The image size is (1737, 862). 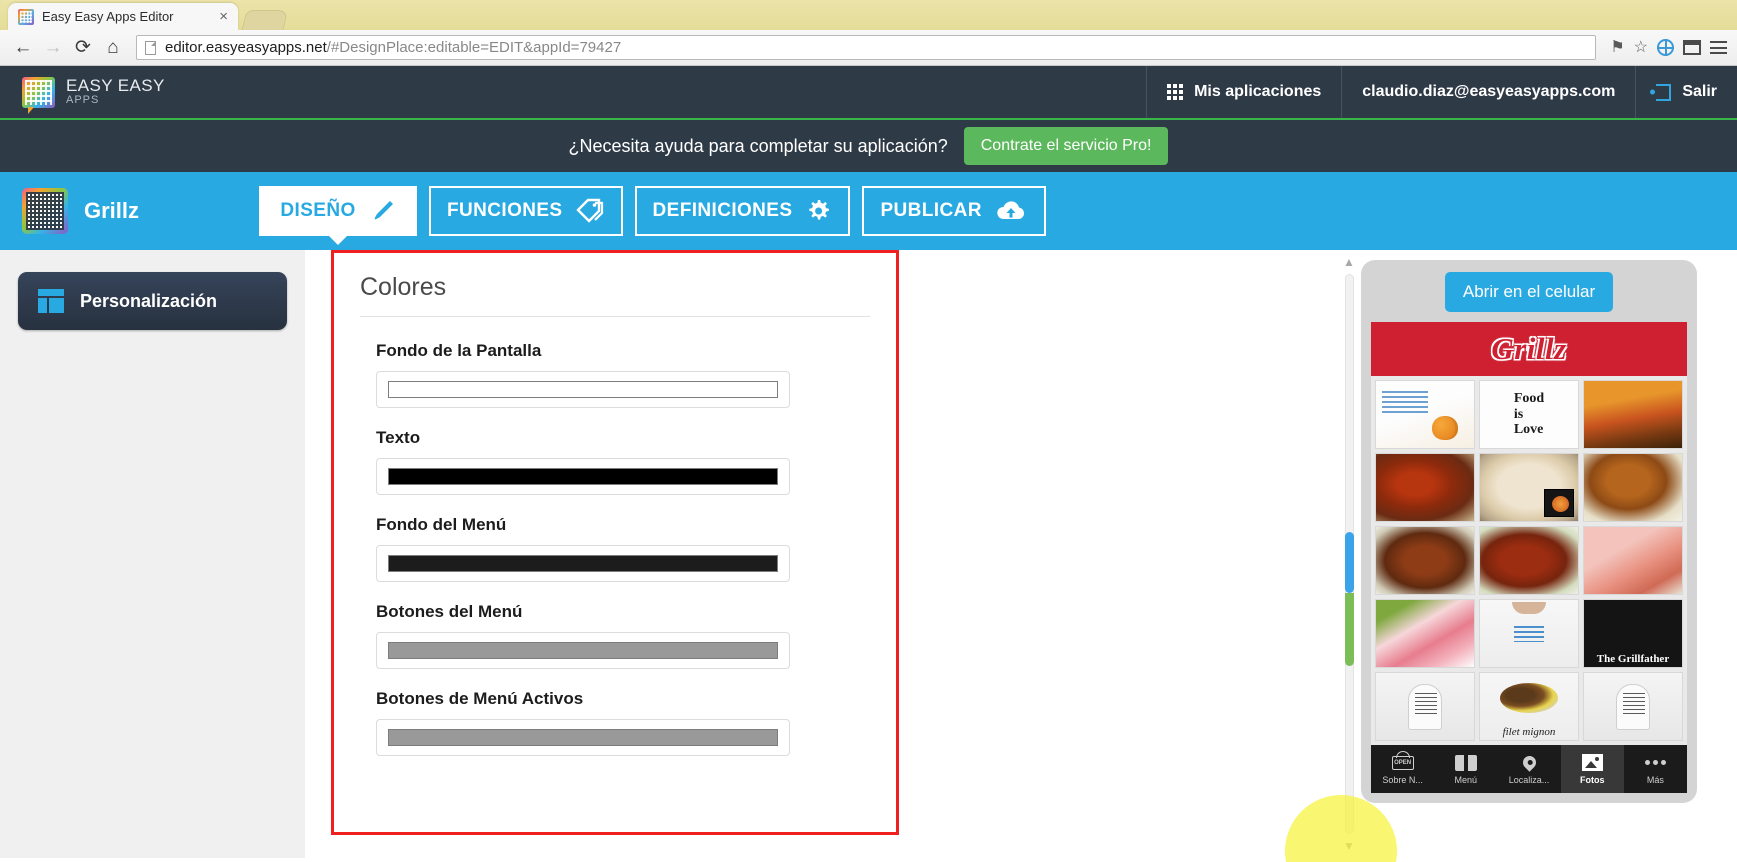 What do you see at coordinates (1529, 414) in the screenshot?
I see `food-is-love-photo: Food is Love` at bounding box center [1529, 414].